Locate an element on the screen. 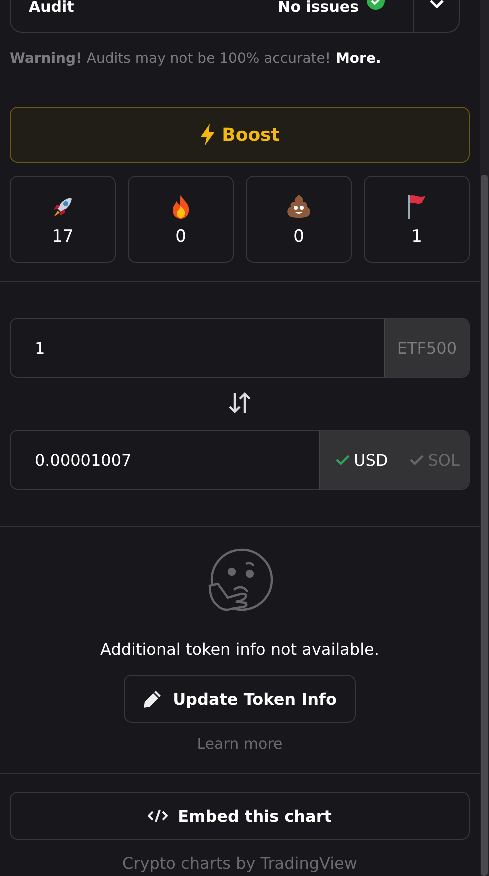 Image resolution: width=489 pixels, height=876 pixels. warning-text: Warning! Audits may not be 100% accurate! is located at coordinates (170, 59).